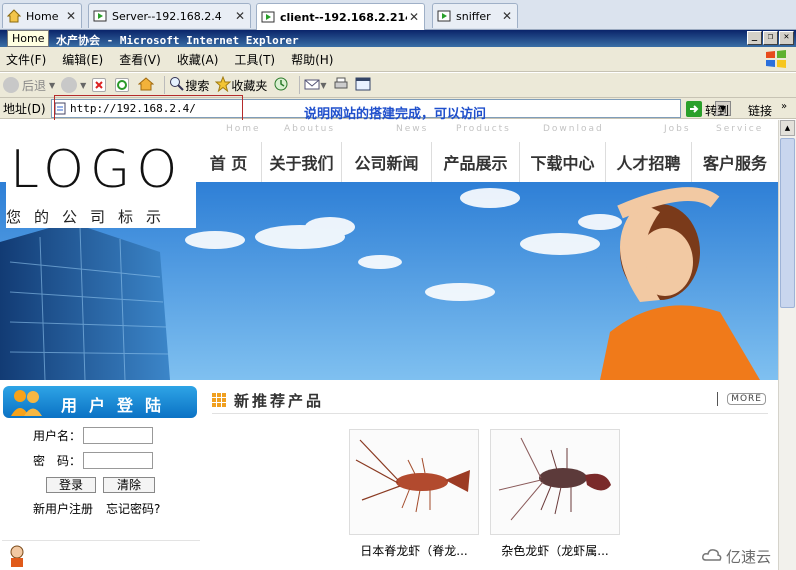 This screenshot has width=796, height=570. Describe the element at coordinates (712, 557) in the screenshot. I see `cloud-logo-icon` at that location.